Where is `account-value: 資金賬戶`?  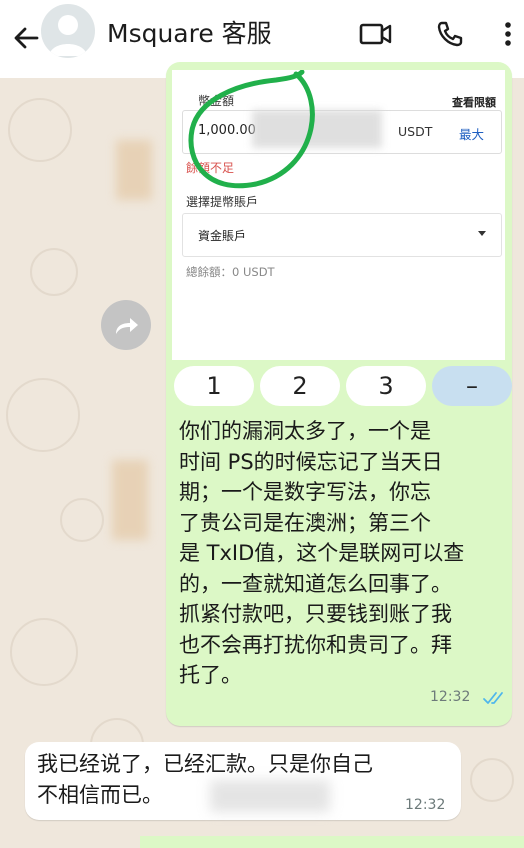 account-value: 資金賬戶 is located at coordinates (222, 236).